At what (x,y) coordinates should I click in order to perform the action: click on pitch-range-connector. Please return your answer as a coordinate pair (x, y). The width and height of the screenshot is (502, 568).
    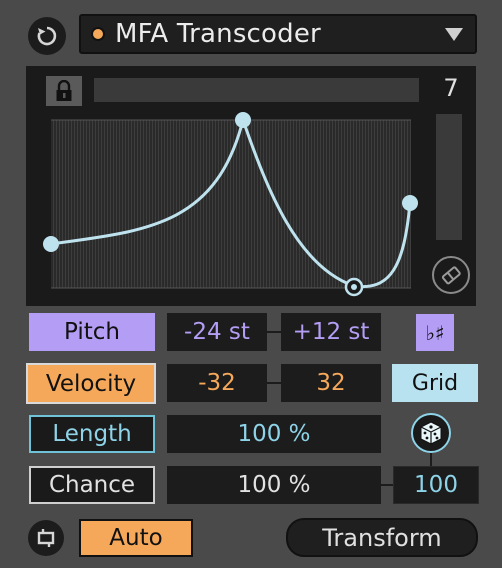
    Looking at the image, I should click on (274, 332).